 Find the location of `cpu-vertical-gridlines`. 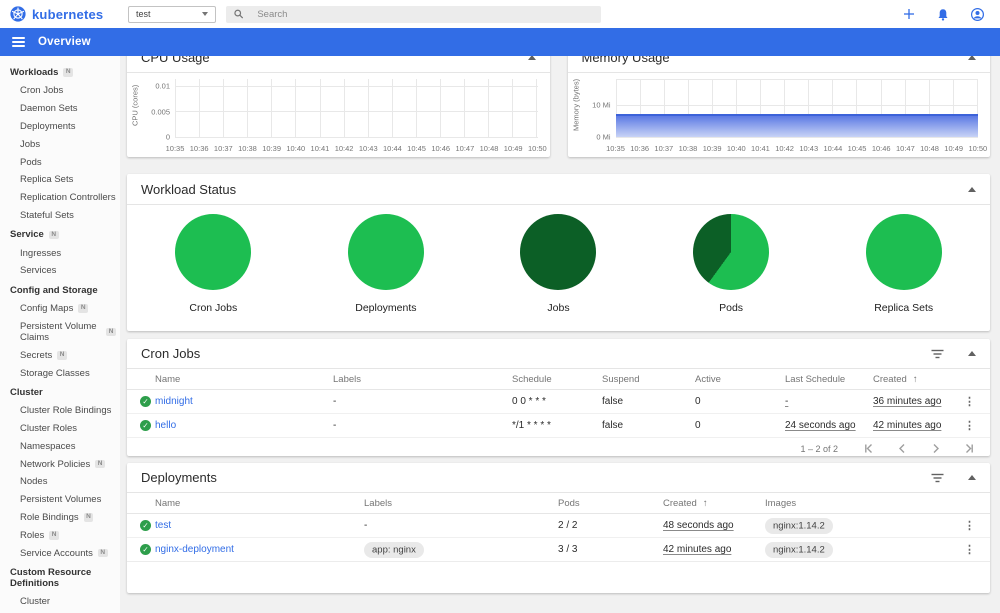

cpu-vertical-gridlines is located at coordinates (356, 108).